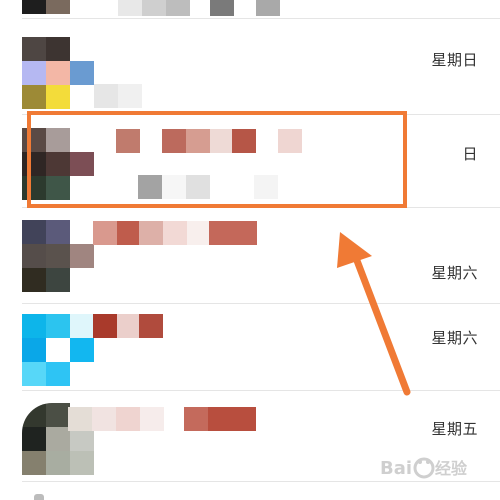 The height and width of the screenshot is (500, 500). What do you see at coordinates (454, 60) in the screenshot?
I see `timestamp: 星期日` at bounding box center [454, 60].